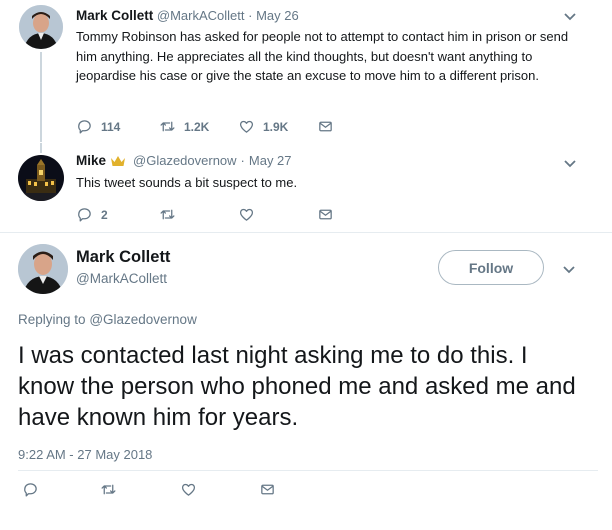 The width and height of the screenshot is (612, 530). I want to click on tweet-1-author: Mark Collett, so click(114, 15).